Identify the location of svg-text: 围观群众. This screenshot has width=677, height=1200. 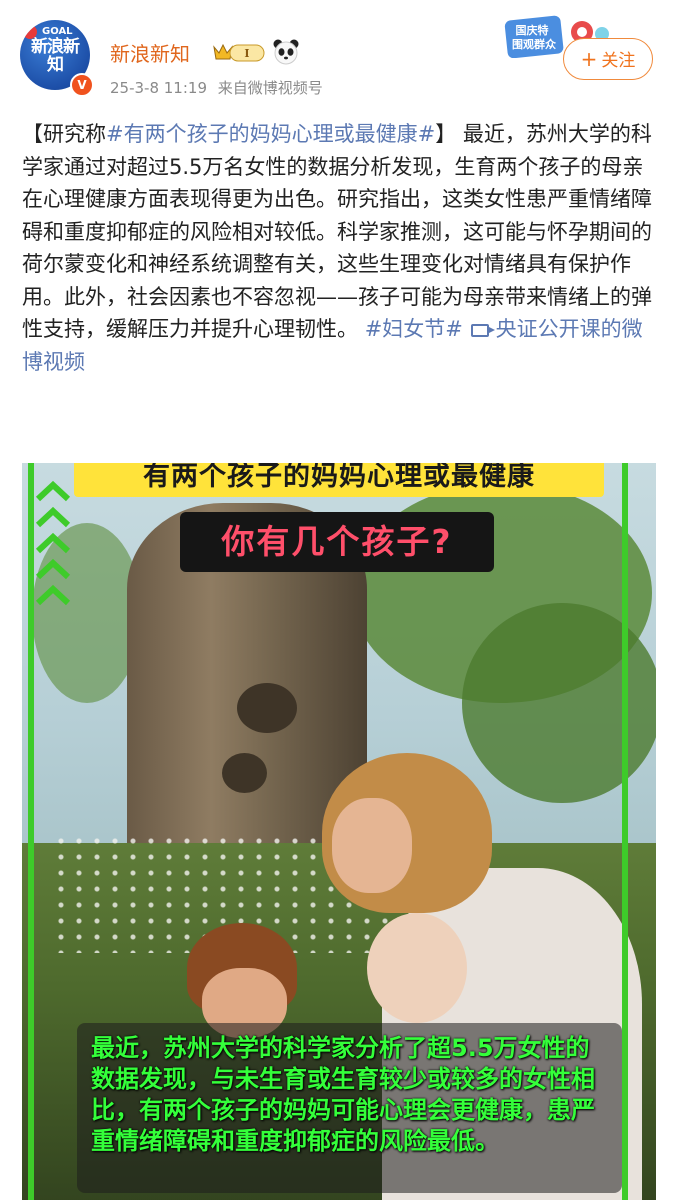
(534, 44).